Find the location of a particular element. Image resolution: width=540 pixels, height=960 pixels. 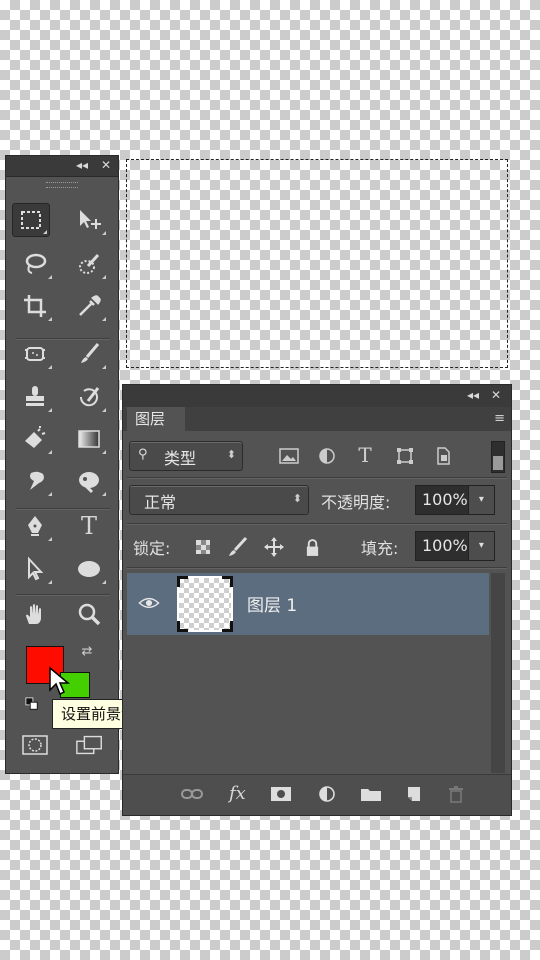

blur-icon is located at coordinates (37, 480).